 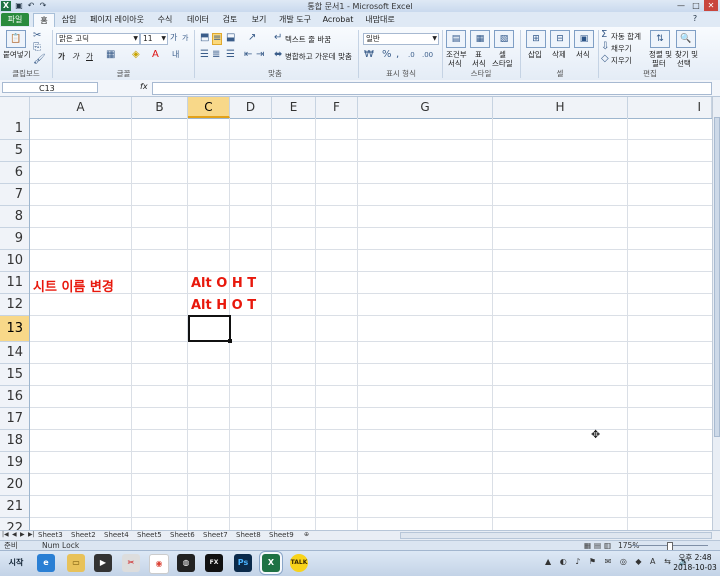 What do you see at coordinates (14, 463) in the screenshot?
I see `row-header: 19` at bounding box center [14, 463].